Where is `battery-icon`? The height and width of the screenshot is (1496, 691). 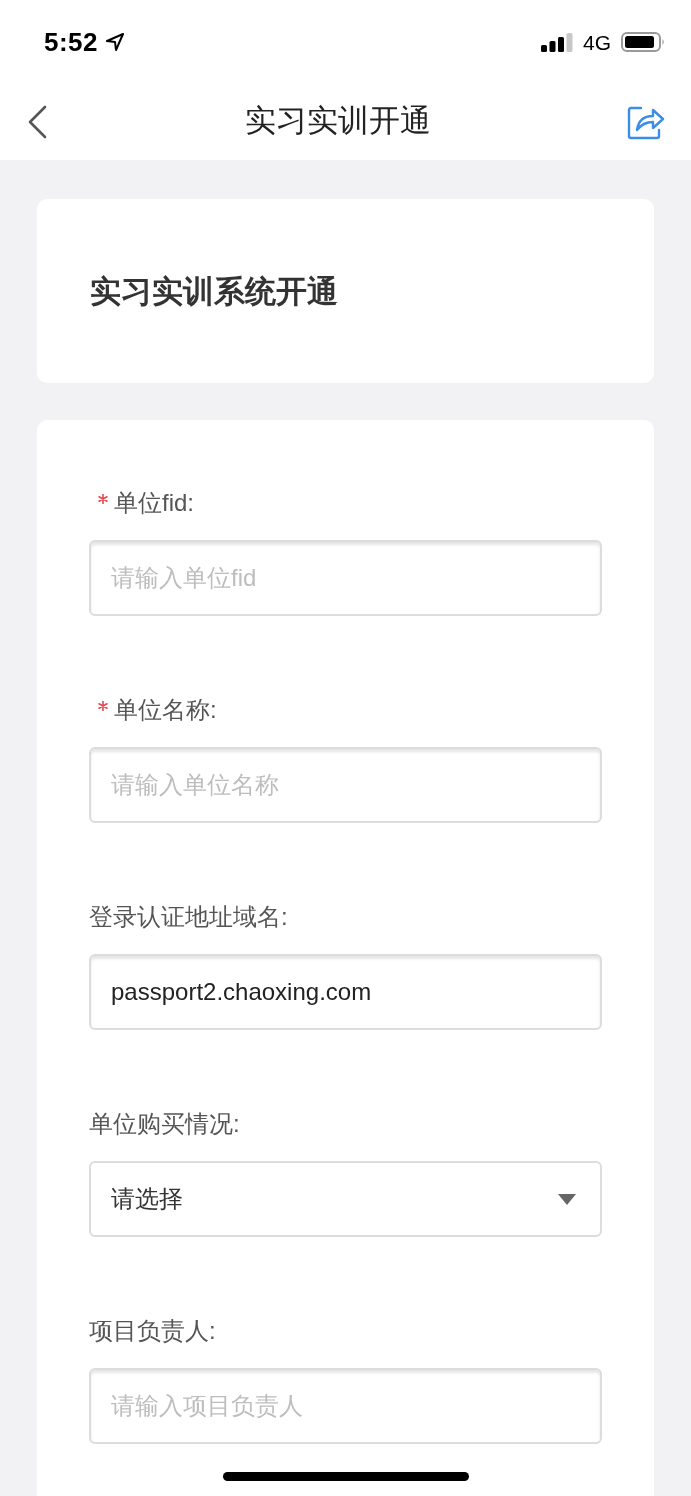
battery-icon is located at coordinates (643, 42).